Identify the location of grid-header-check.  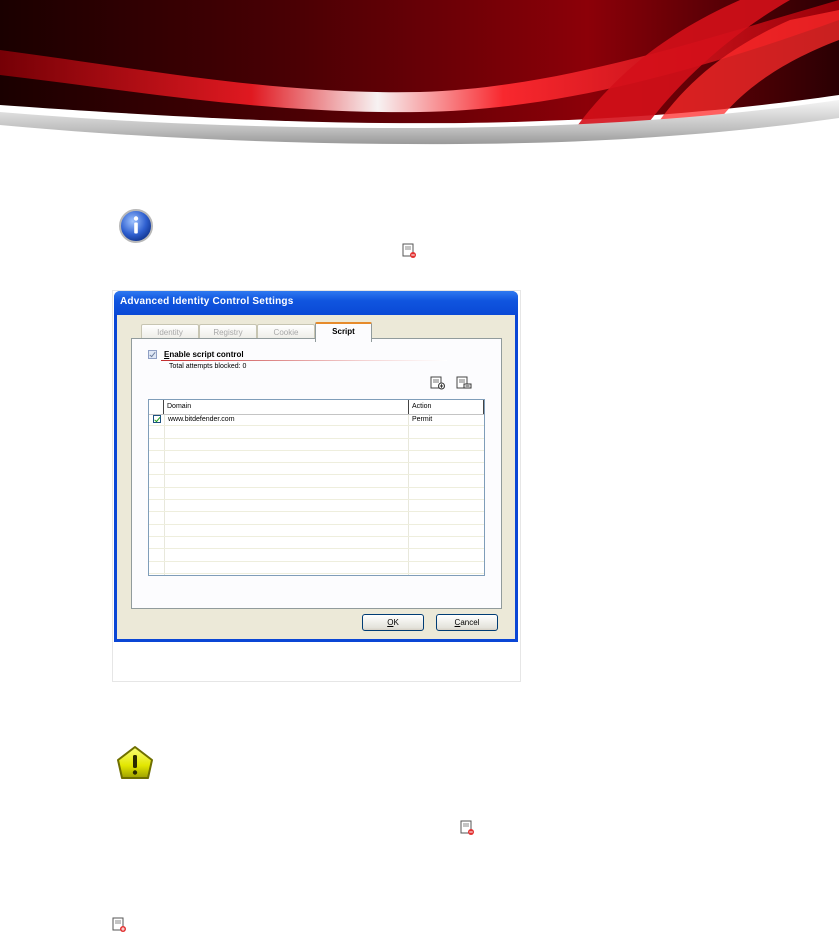
(156, 407).